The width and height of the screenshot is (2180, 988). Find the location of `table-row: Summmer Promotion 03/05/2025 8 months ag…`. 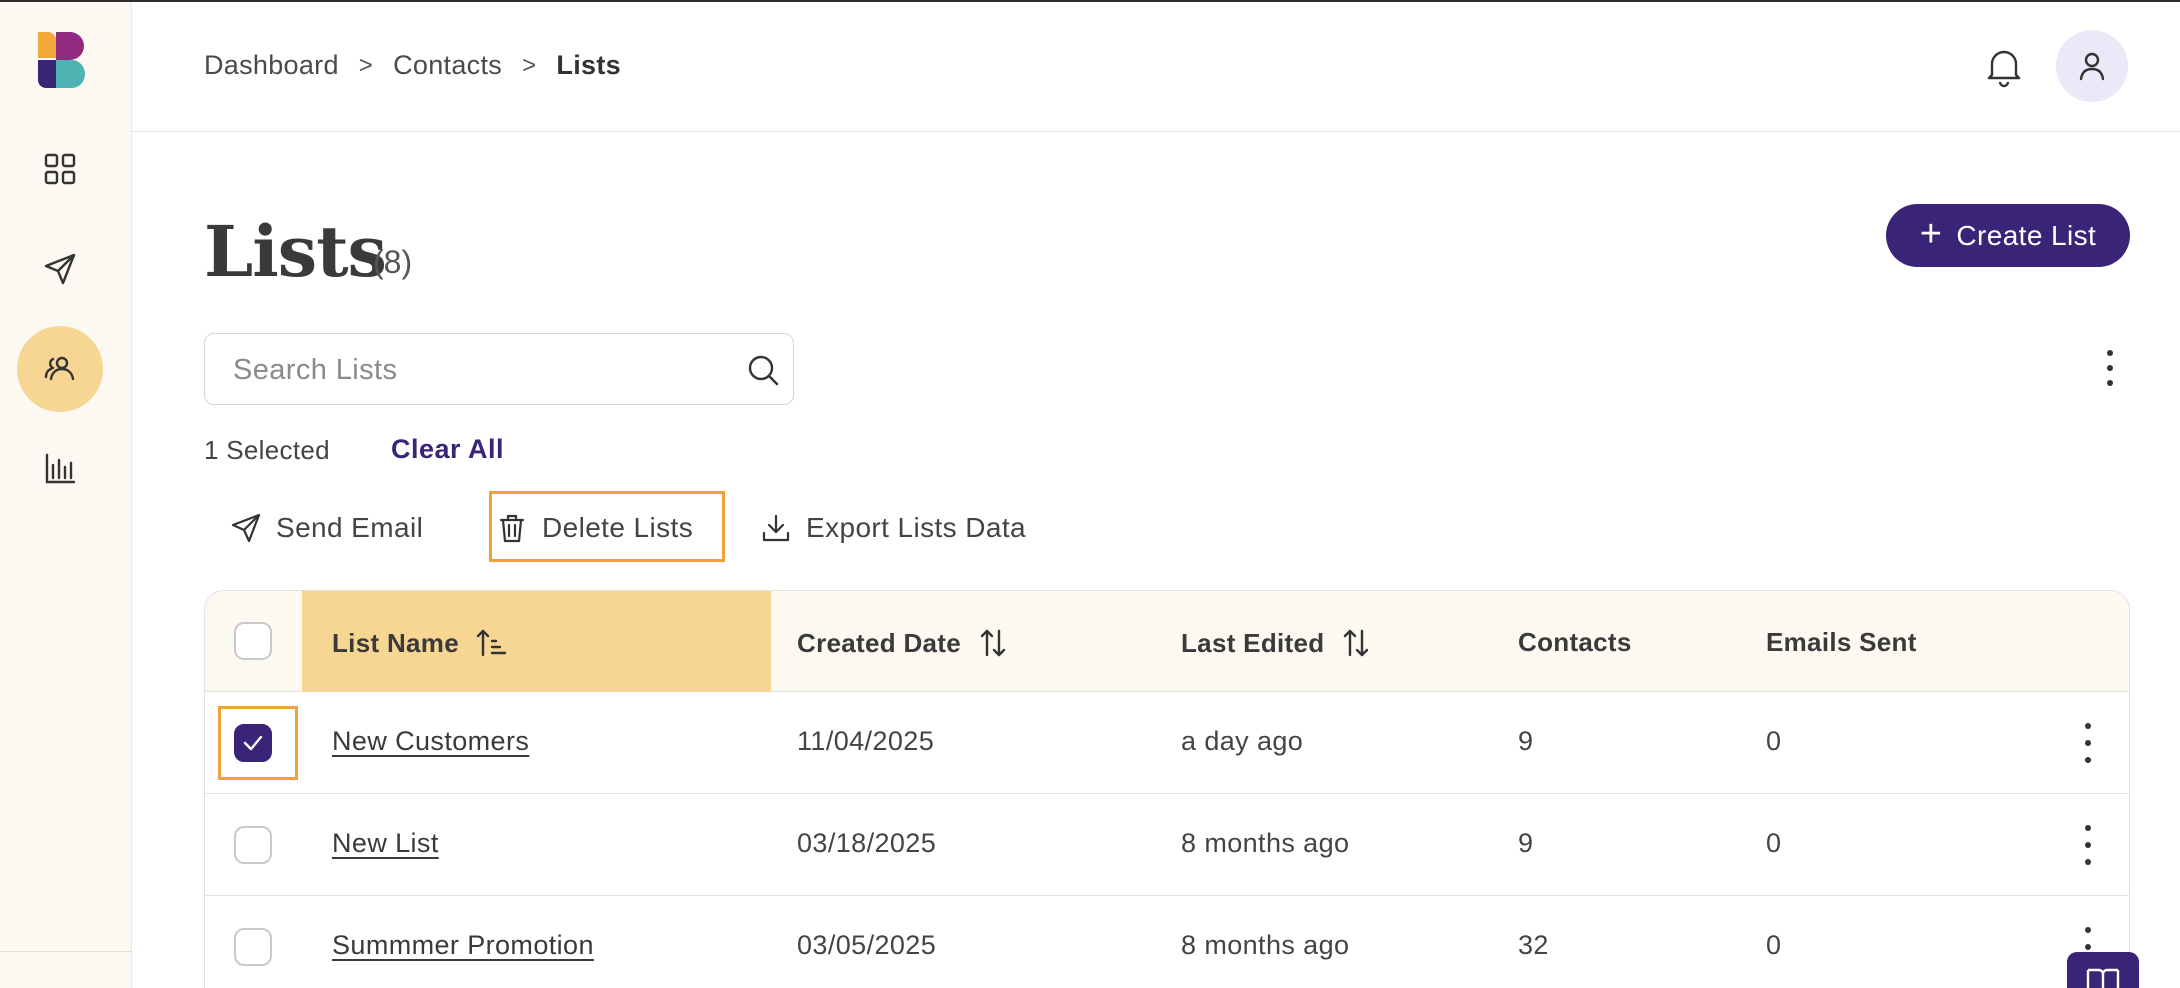

table-row: Summmer Promotion 03/05/2025 8 months ag… is located at coordinates (1167, 942).